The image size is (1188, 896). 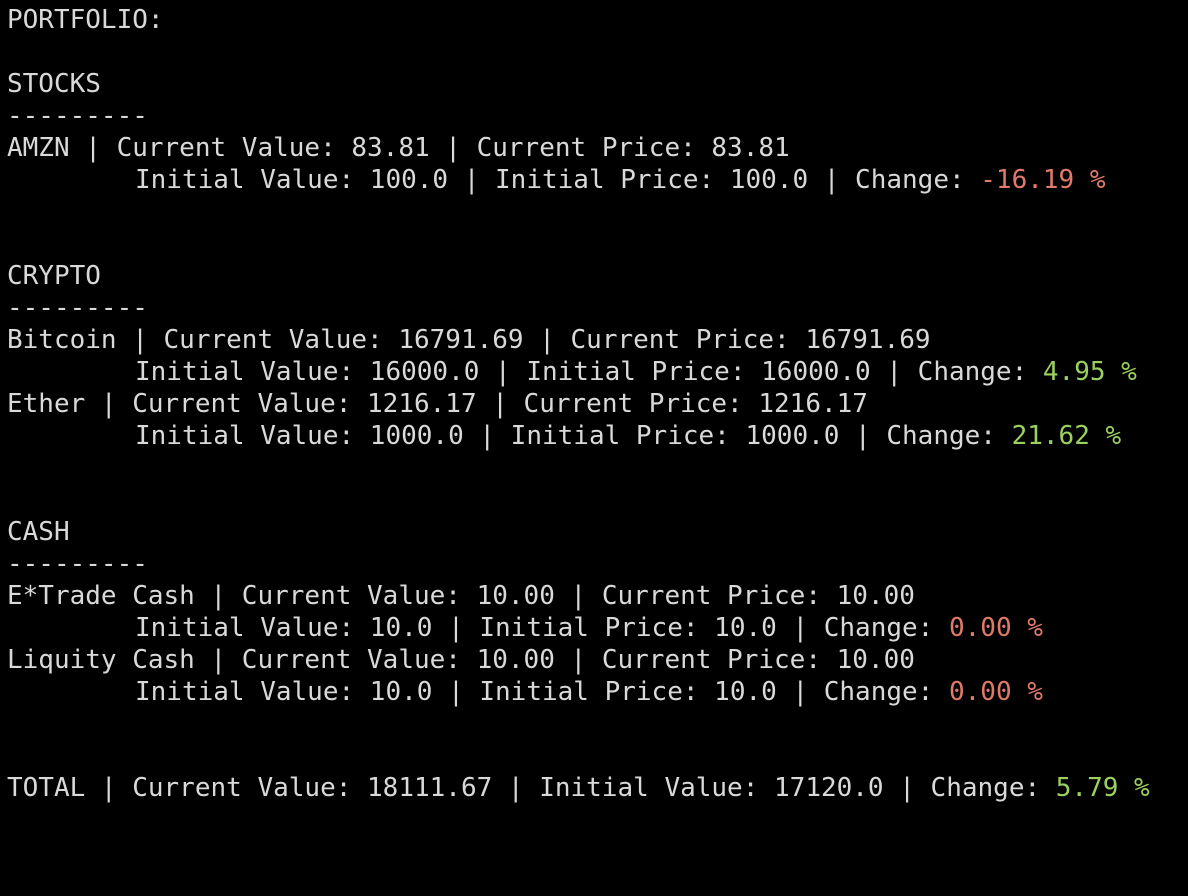 I want to click on stock-row-amzn-change: -16.19 %, so click(x=1043, y=180).